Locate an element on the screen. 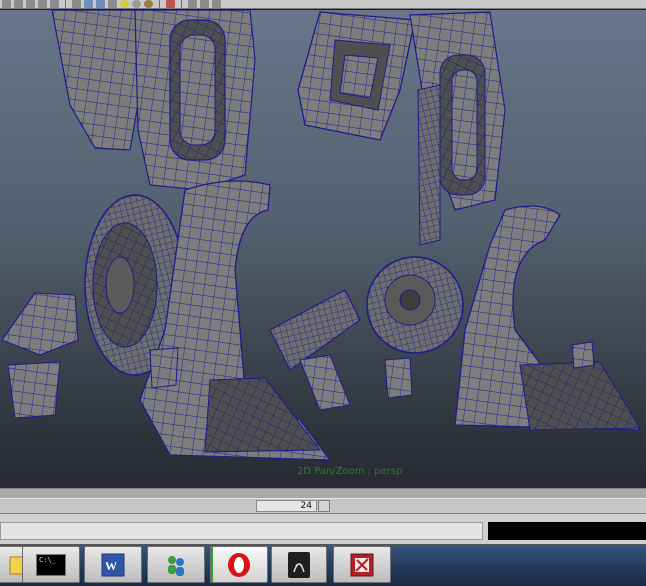  taskbar-item-maya is located at coordinates (299, 564).